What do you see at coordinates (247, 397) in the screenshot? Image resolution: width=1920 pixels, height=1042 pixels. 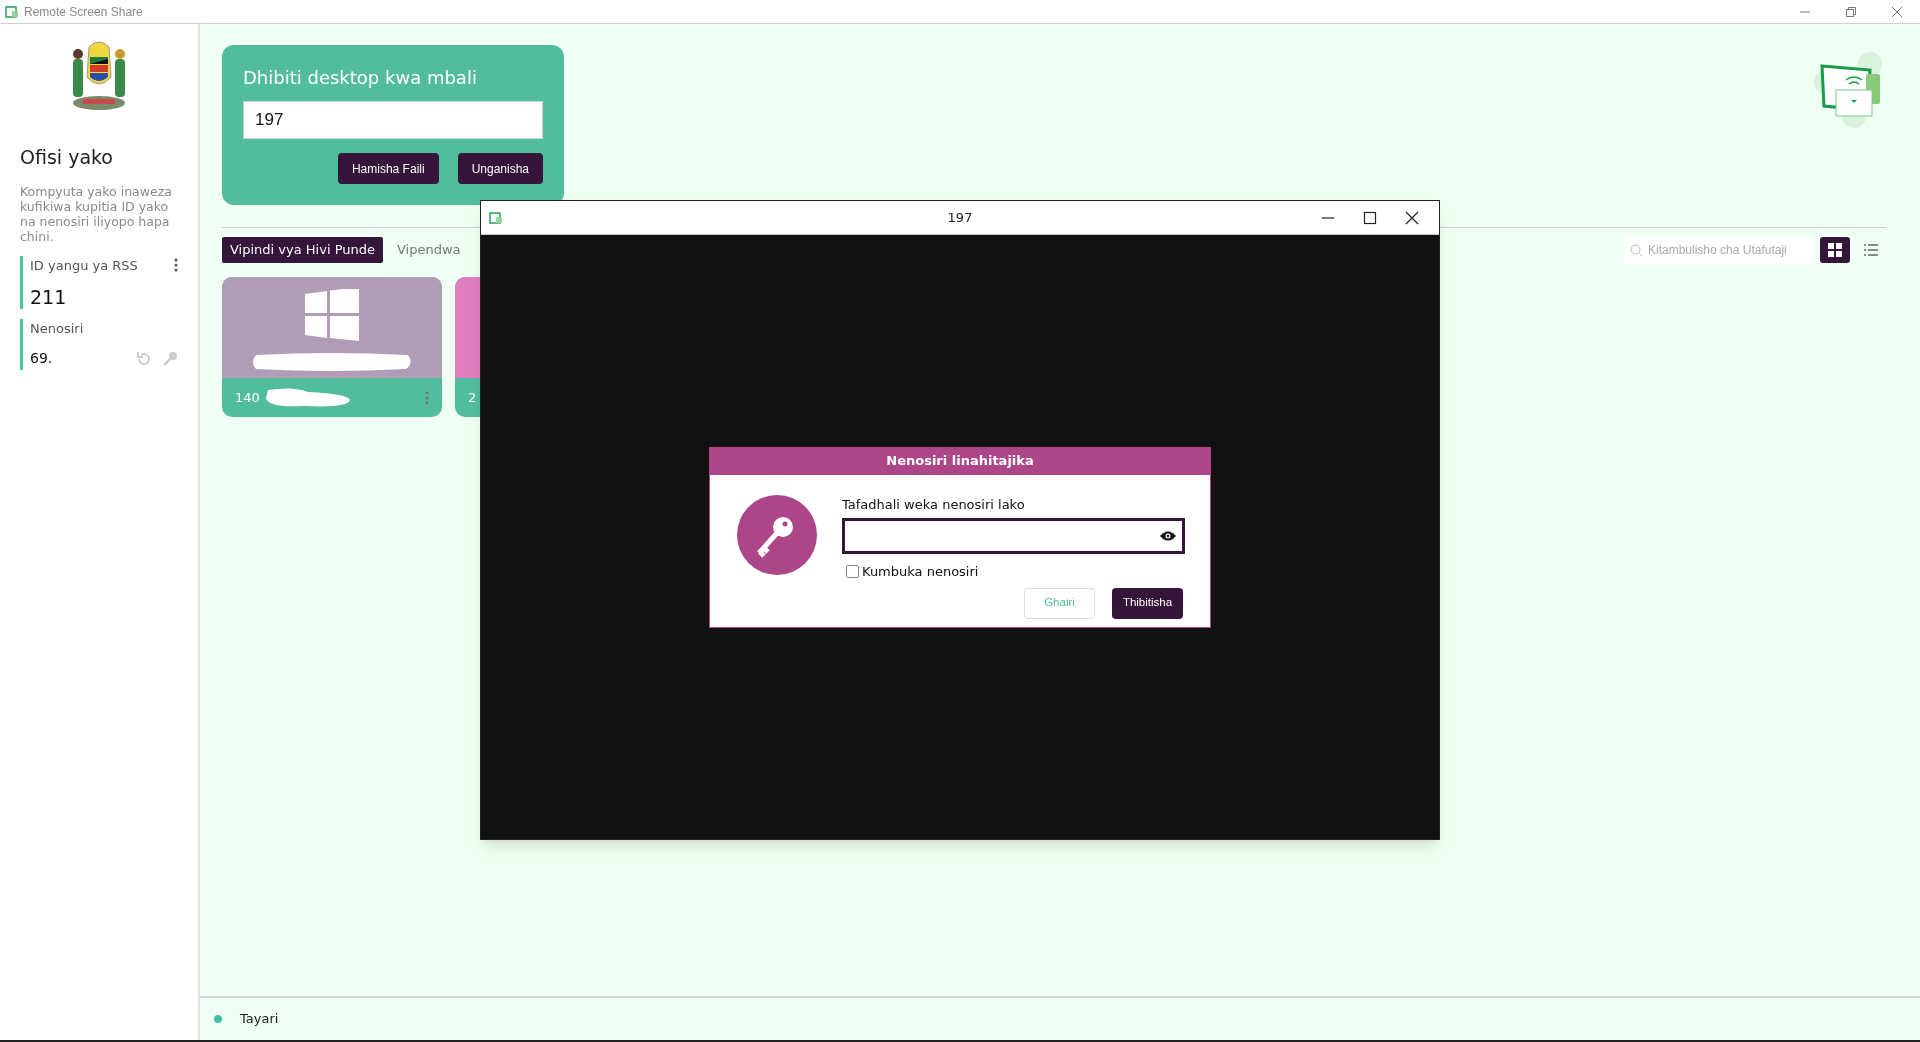 I see `session-id: 140` at bounding box center [247, 397].